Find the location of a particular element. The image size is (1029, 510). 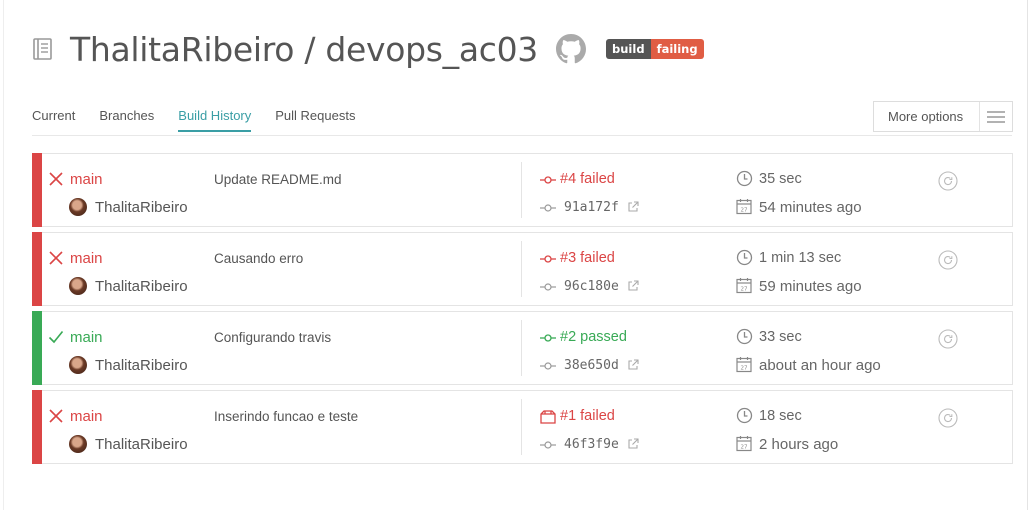

commit-sha: 91a172f is located at coordinates (591, 207).